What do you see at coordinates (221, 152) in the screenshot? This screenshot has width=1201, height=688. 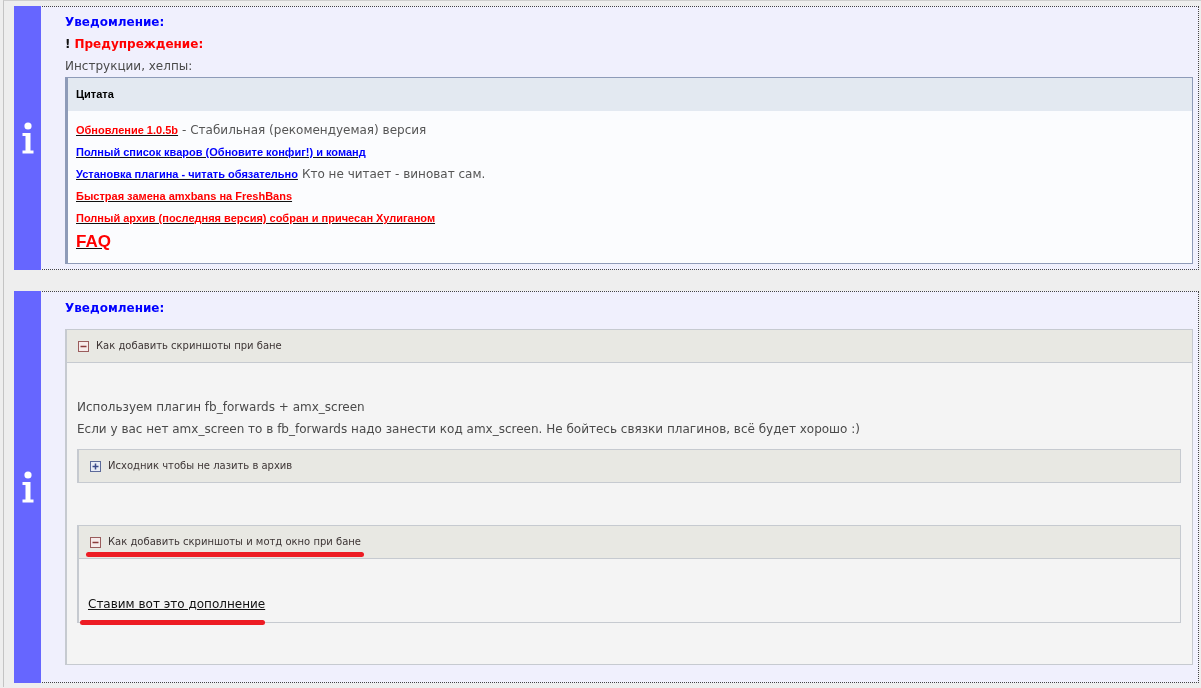 I see `link: Полный список кваров (Обновите конфиг!) и команд` at bounding box center [221, 152].